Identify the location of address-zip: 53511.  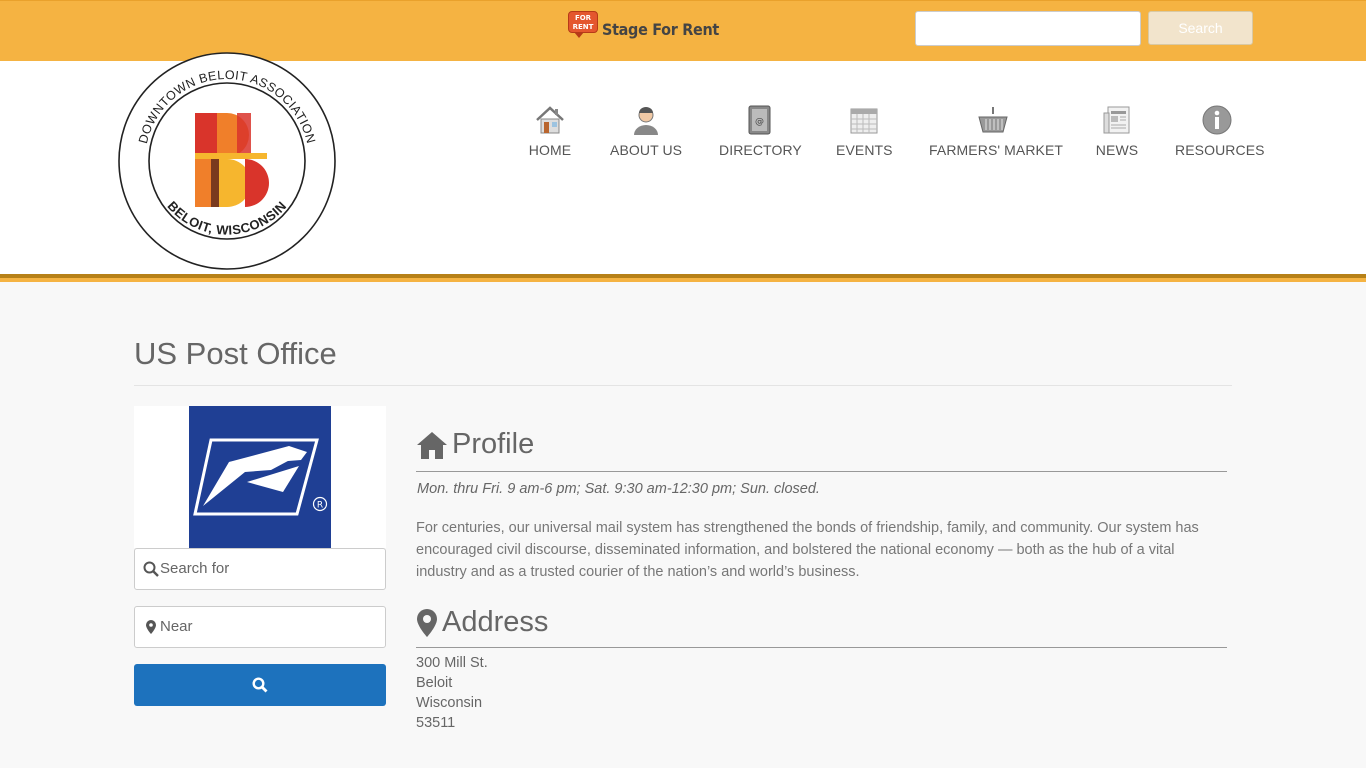
(436, 723).